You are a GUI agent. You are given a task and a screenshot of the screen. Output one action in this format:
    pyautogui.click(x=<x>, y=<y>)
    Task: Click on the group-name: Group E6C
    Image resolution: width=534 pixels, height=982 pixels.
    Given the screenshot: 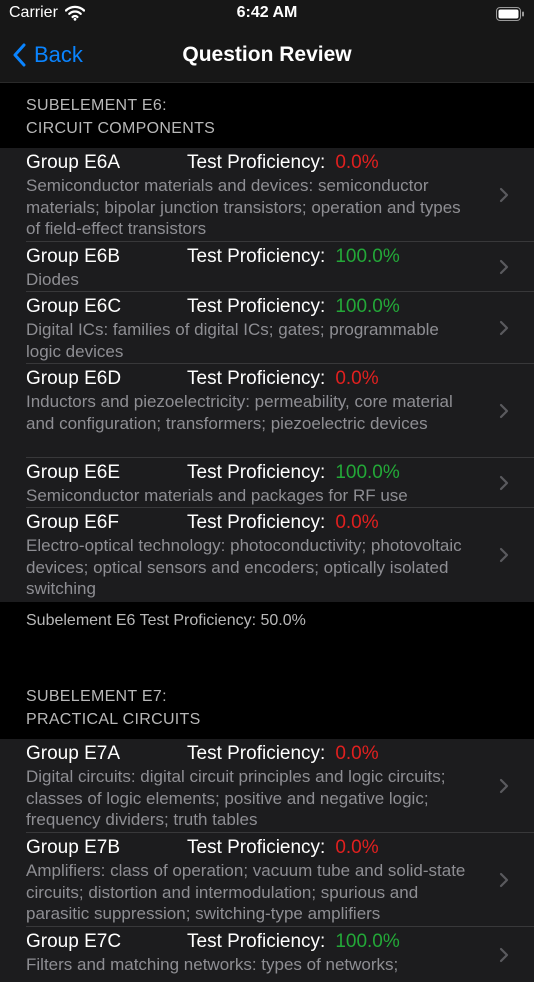 What is the action you would take?
    pyautogui.click(x=74, y=306)
    